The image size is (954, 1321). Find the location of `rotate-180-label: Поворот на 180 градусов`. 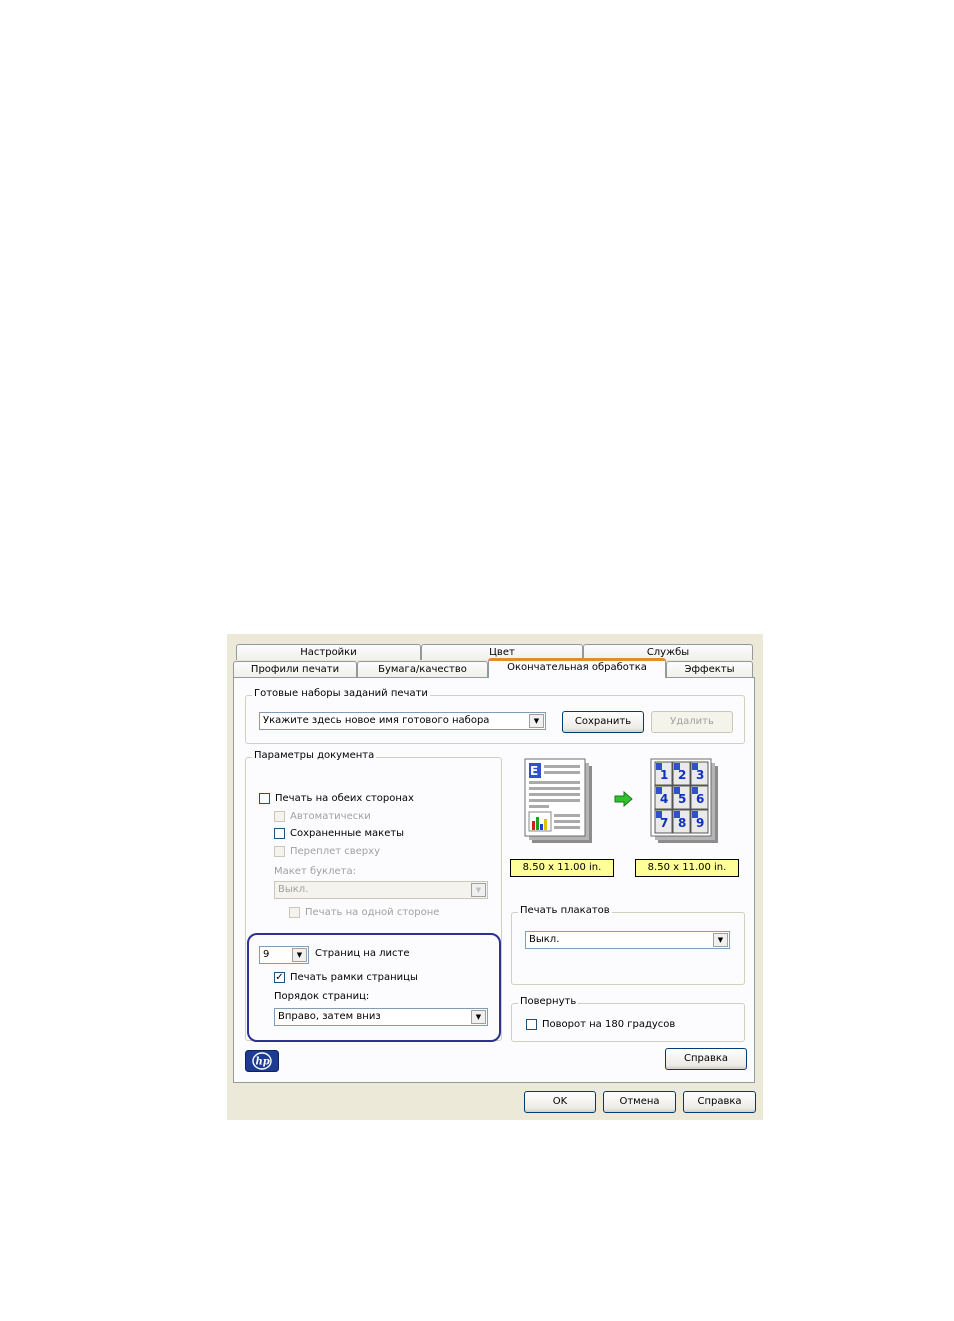

rotate-180-label: Поворот на 180 градусов is located at coordinates (609, 1024).